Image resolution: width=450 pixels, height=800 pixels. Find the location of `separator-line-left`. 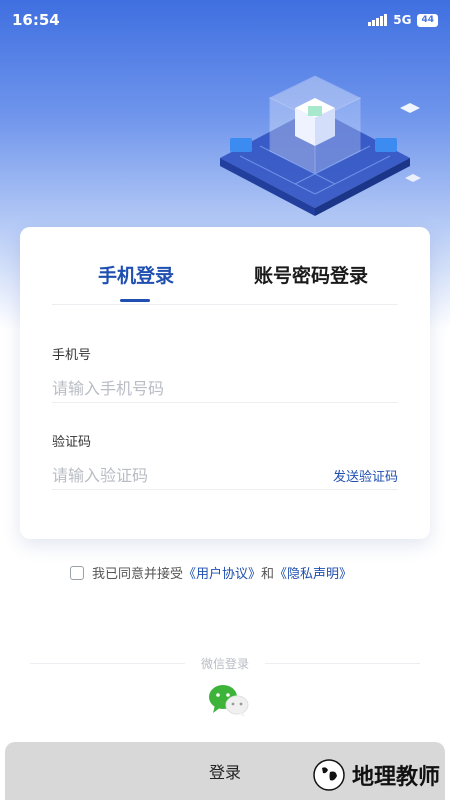

separator-line-left is located at coordinates (107, 663).